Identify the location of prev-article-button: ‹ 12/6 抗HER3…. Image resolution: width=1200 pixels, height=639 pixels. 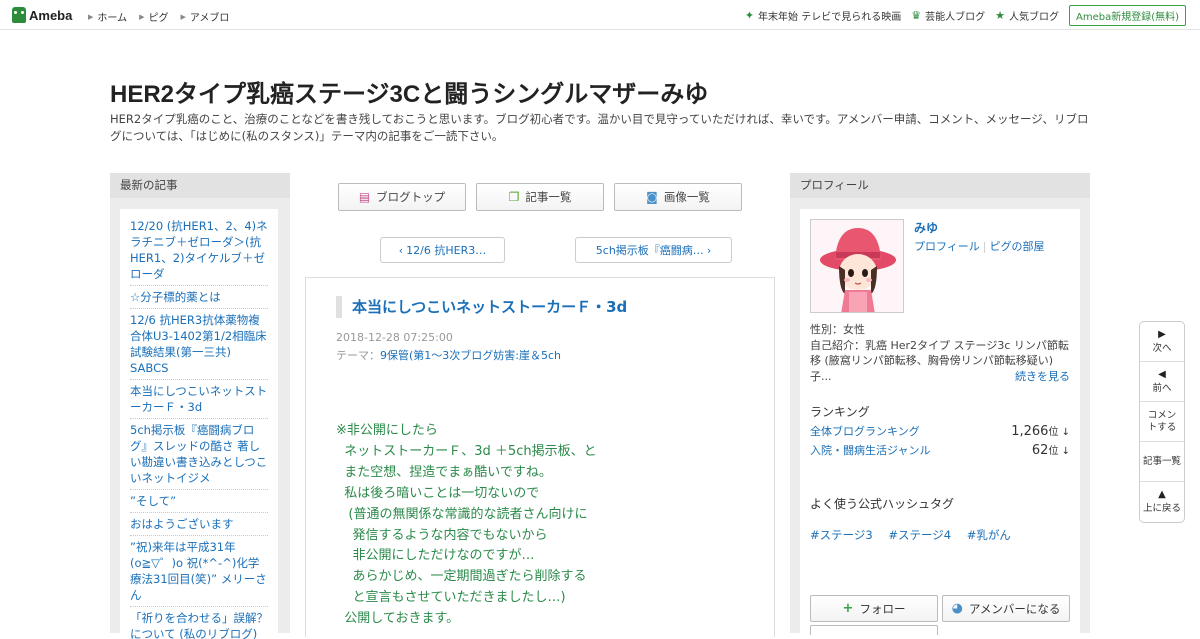
(442, 250).